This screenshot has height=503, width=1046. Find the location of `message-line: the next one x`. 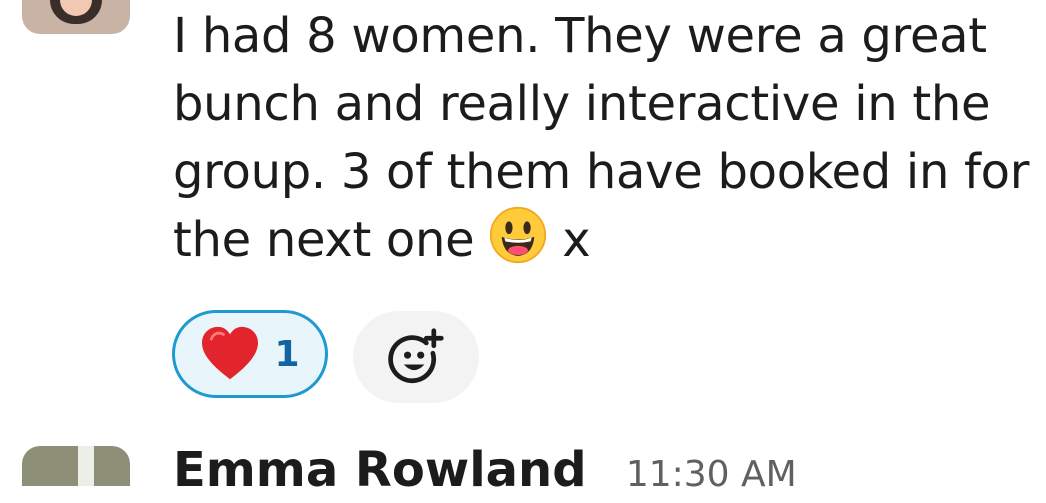

message-line: the next one x is located at coordinates (603, 240).